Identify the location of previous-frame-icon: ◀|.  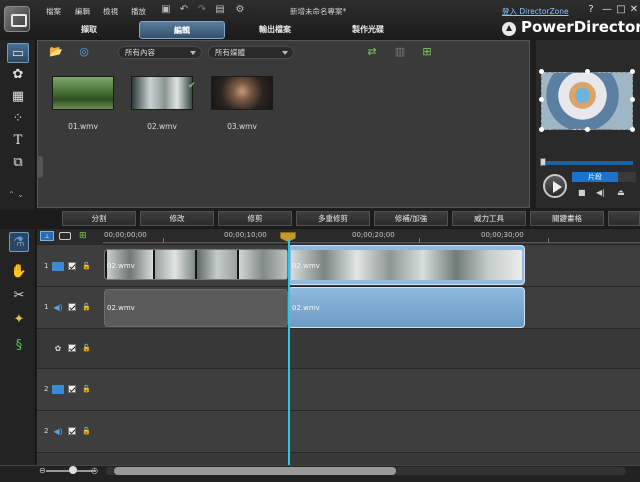
(600, 192).